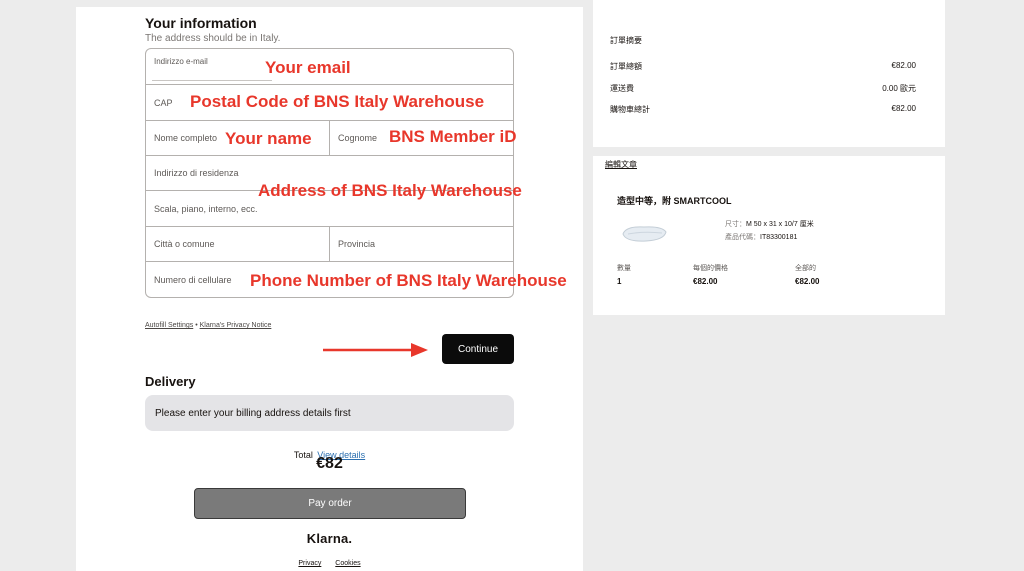 Image resolution: width=1024 pixels, height=571 pixels. I want to click on residence-label: Indirizzo di residenza, so click(196, 173).